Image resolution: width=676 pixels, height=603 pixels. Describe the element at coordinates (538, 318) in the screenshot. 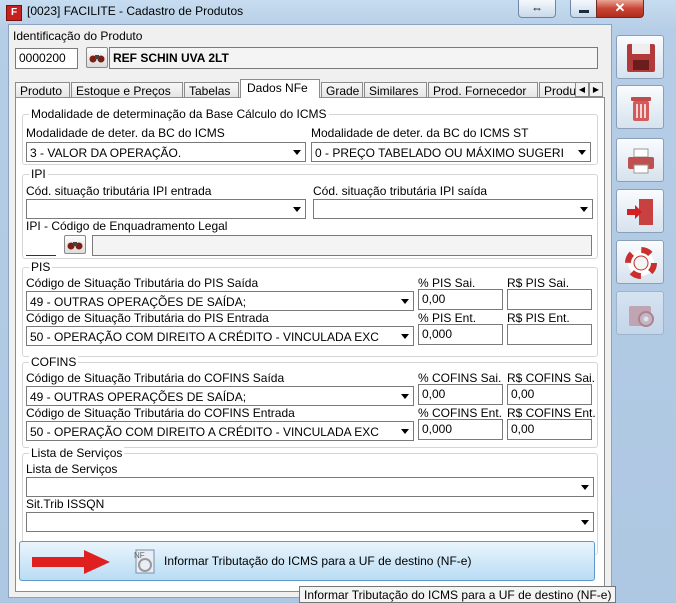

I see `pis-in-rs-label: R$ PIS Ent.` at that location.